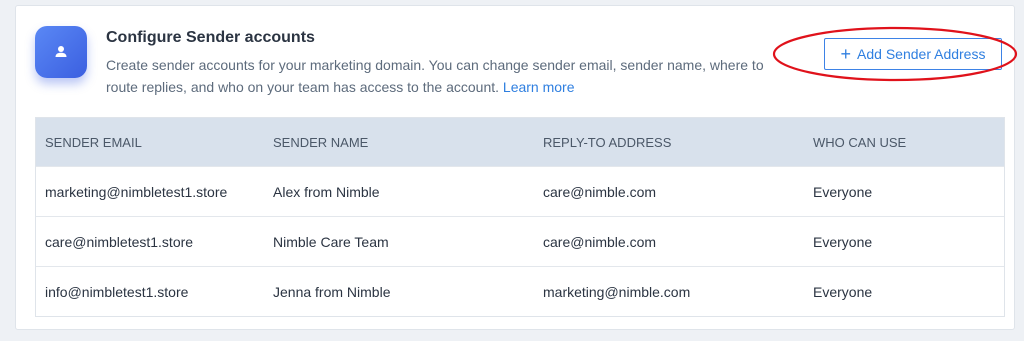 This screenshot has width=1024, height=341. I want to click on add-sender-address-label: Add Sender Address, so click(921, 54).